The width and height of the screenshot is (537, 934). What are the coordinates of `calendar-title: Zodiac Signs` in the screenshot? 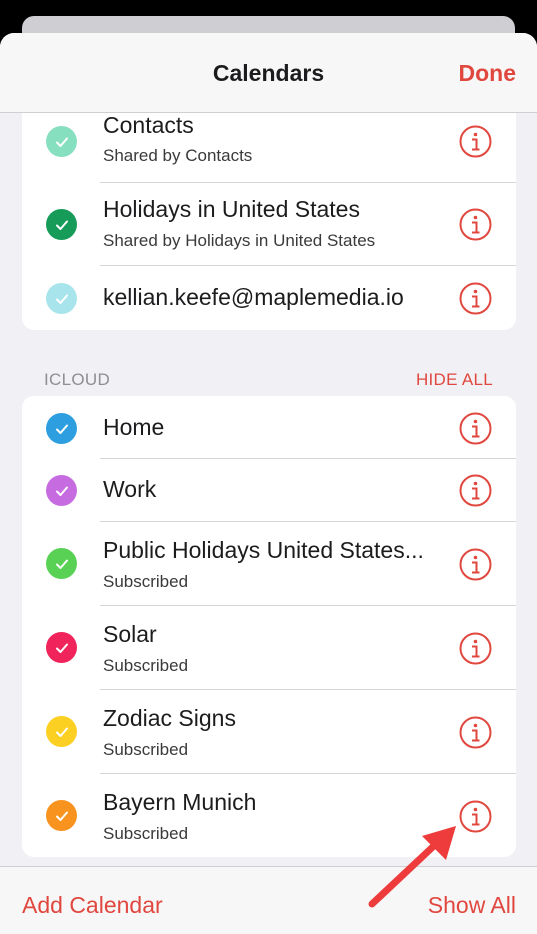 It's located at (169, 718).